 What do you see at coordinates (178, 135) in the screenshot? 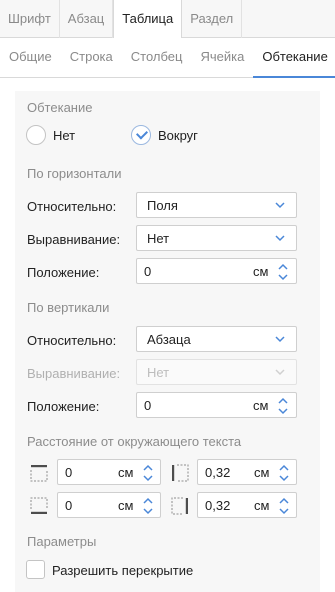
I see `wrap-around-label: Вокруг` at bounding box center [178, 135].